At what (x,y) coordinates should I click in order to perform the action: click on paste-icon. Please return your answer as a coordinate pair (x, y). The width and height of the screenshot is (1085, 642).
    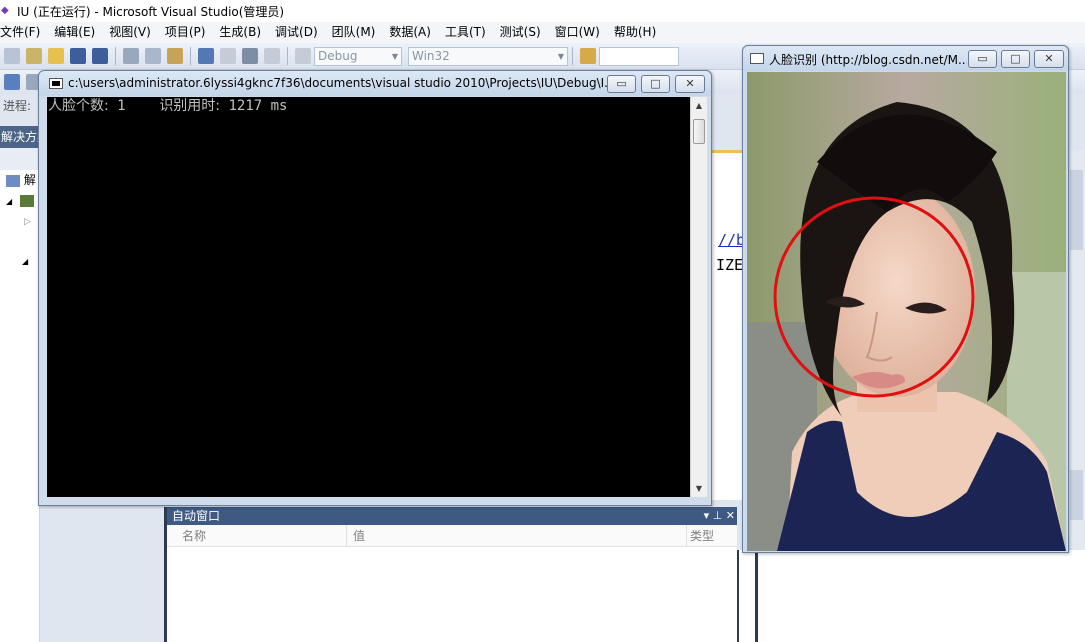
    Looking at the image, I should click on (175, 56).